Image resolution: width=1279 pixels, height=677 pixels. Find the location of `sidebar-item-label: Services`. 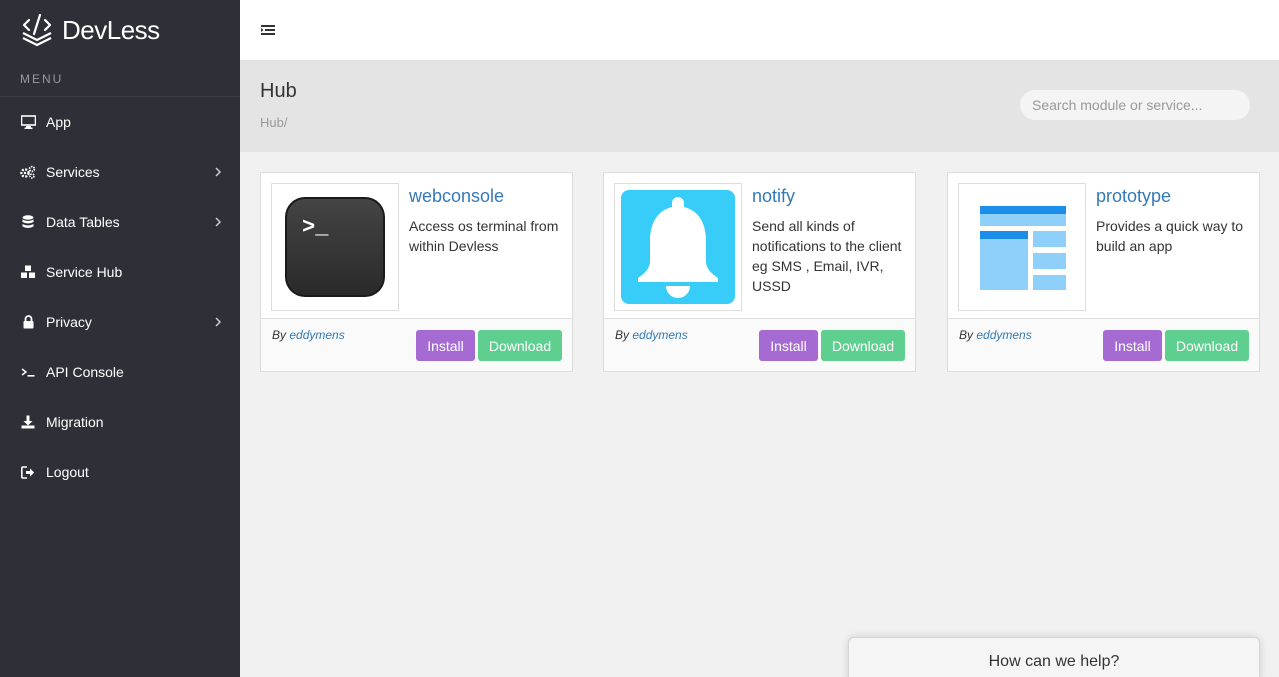

sidebar-item-label: Services is located at coordinates (73, 172).